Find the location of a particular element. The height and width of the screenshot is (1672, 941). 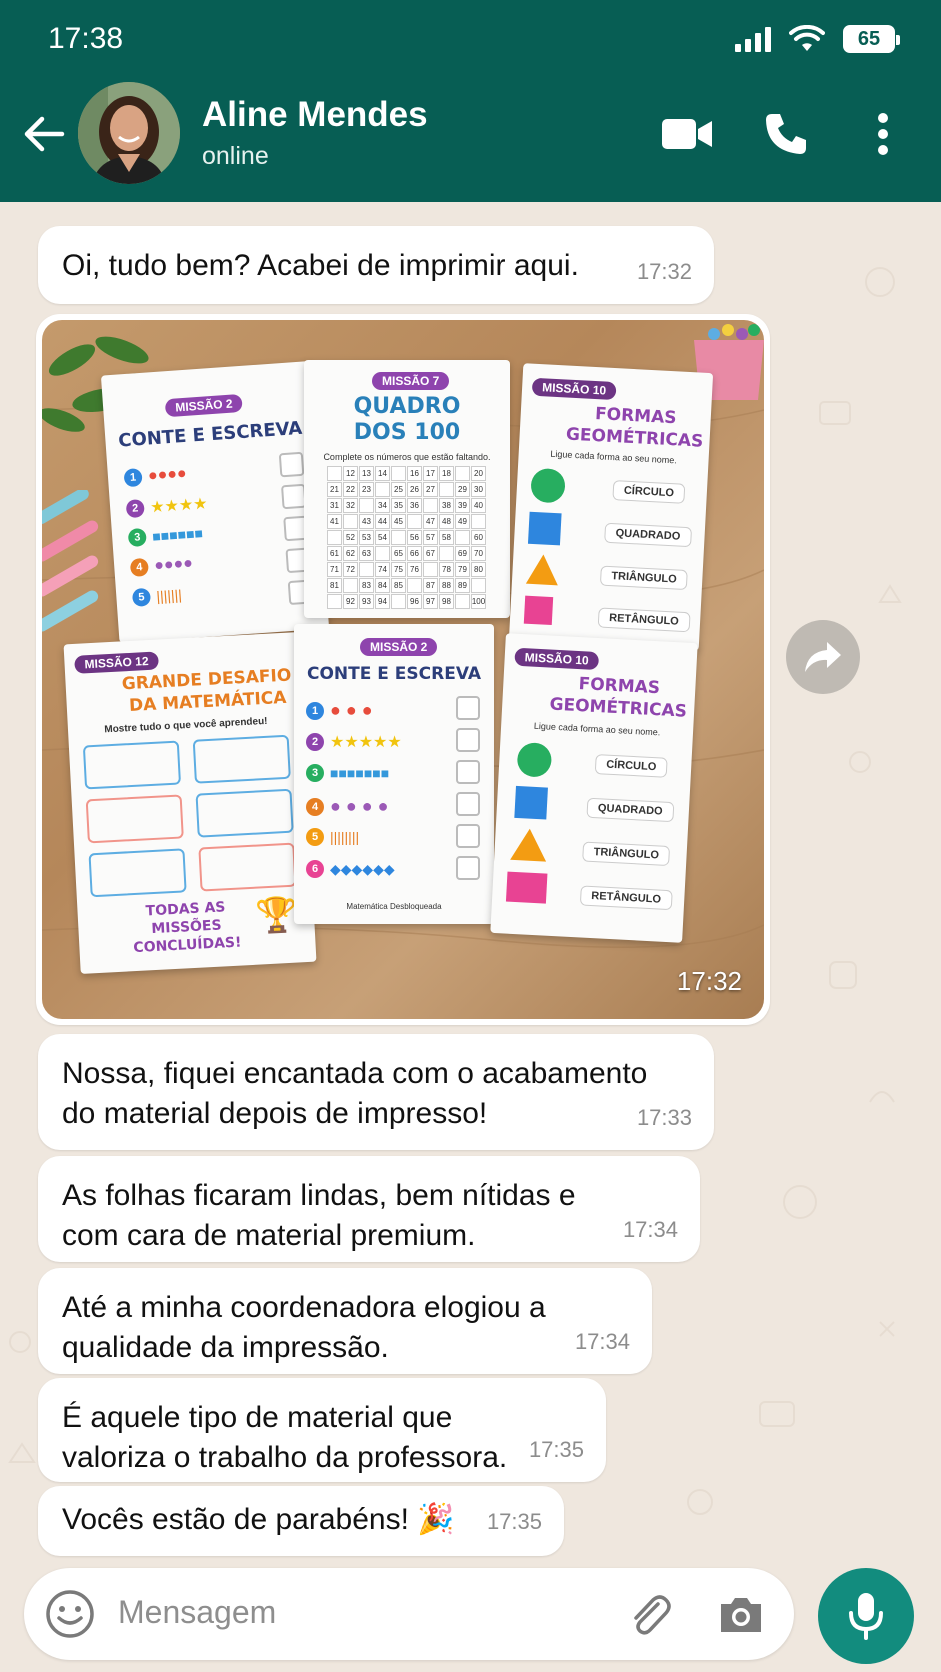

grid-cell: 31 is located at coordinates (334, 505).